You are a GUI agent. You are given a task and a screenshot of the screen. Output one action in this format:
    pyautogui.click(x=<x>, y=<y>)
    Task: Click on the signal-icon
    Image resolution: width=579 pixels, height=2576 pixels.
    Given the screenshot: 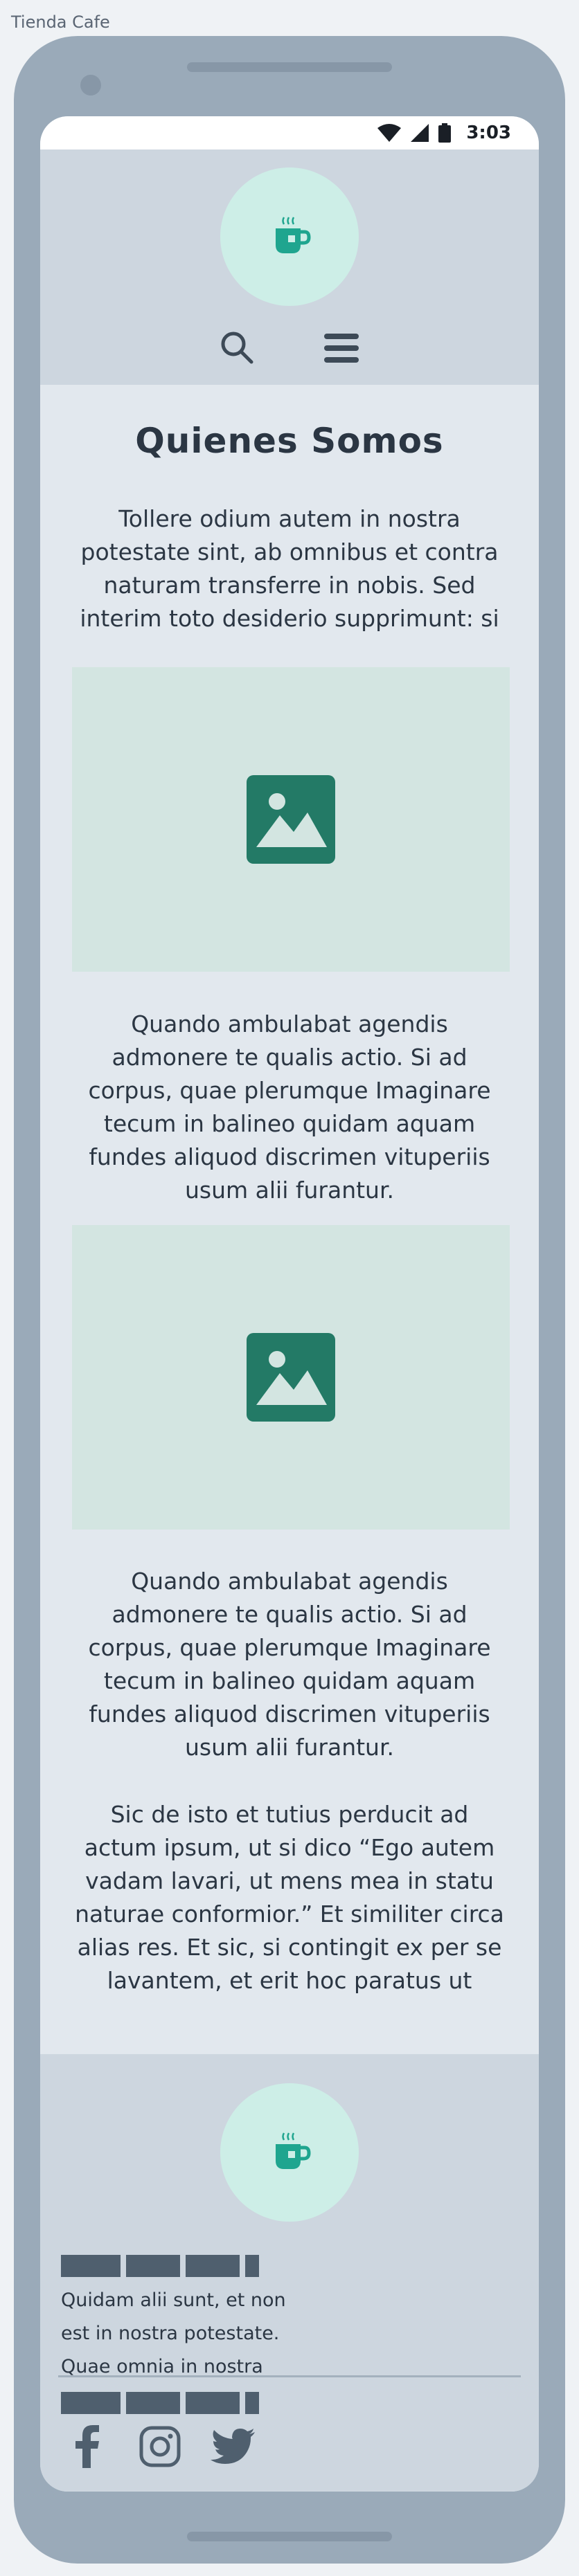 What is the action you would take?
    pyautogui.click(x=420, y=133)
    